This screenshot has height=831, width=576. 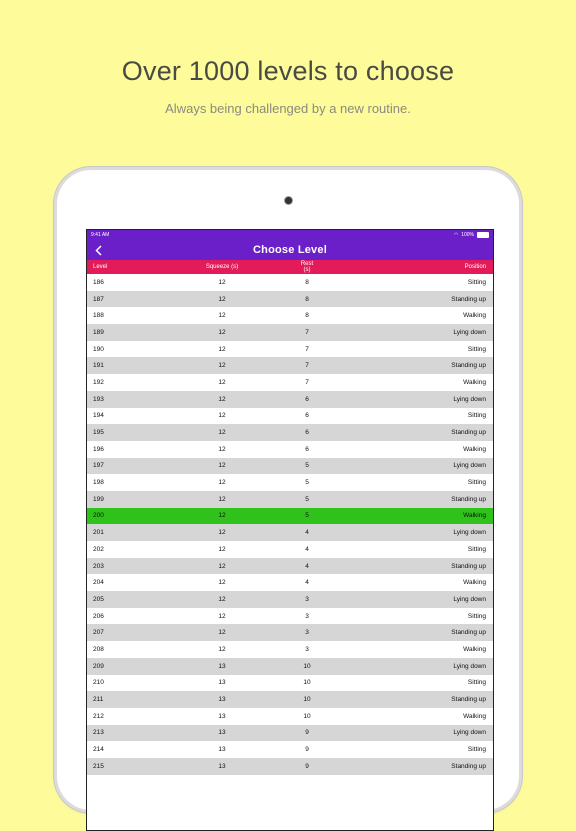 What do you see at coordinates (290, 267) in the screenshot?
I see `table-header: Level Squeeze (s) Rest (s) Position` at bounding box center [290, 267].